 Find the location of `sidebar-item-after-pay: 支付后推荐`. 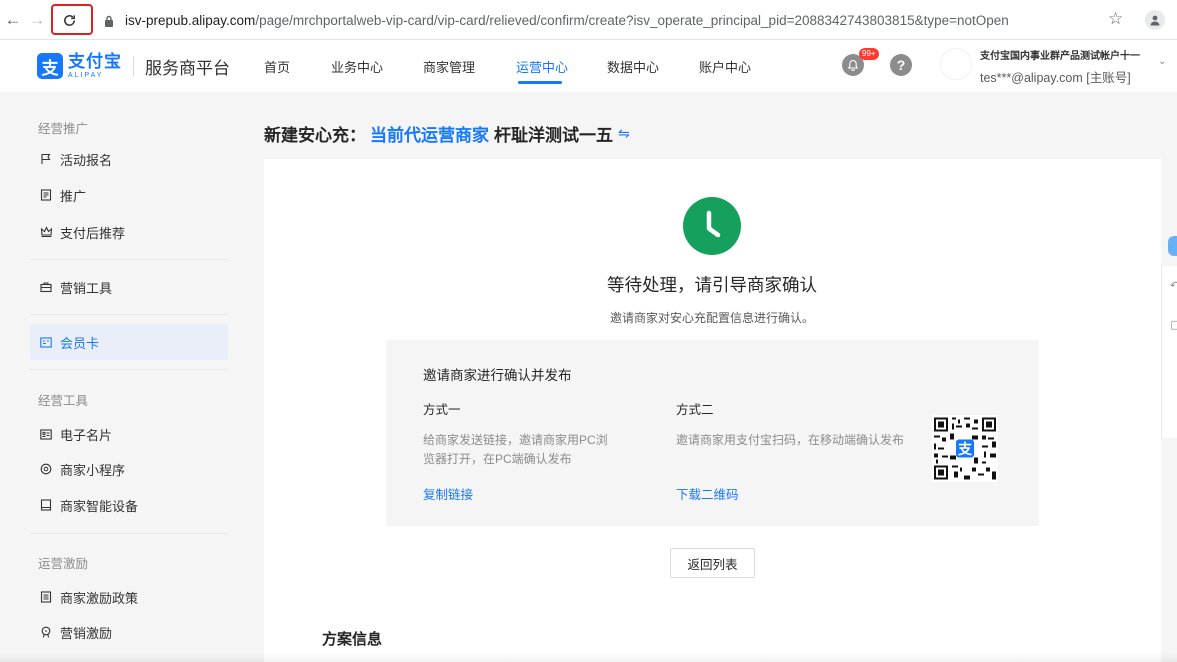

sidebar-item-after-pay: 支付后推荐 is located at coordinates (129, 232).